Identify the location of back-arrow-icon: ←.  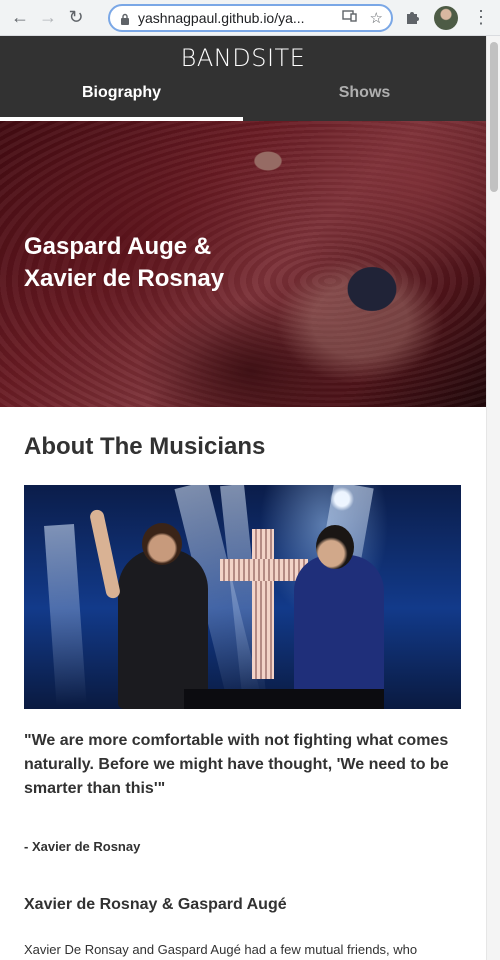
(20, 18).